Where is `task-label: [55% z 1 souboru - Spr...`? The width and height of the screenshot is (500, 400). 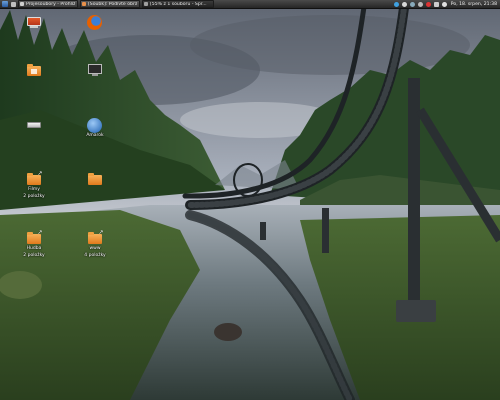
task-label: [55% z 1 souboru - Spr... is located at coordinates (178, 4).